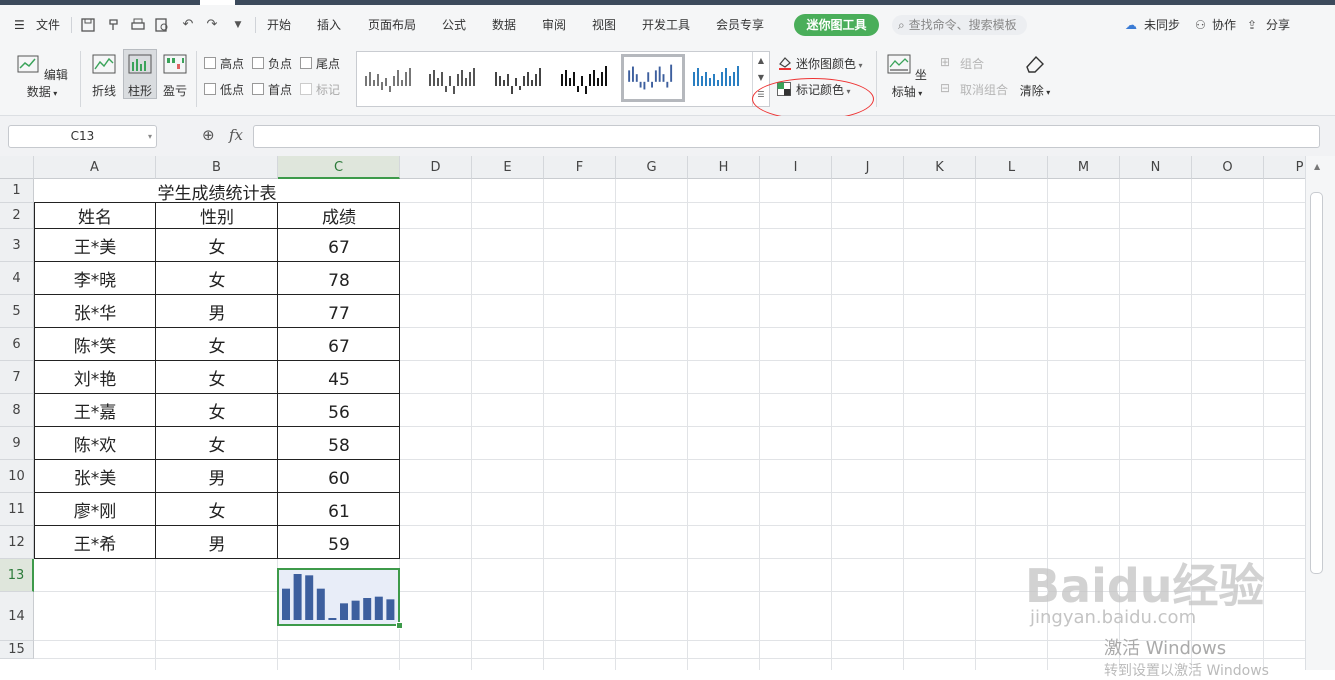 This screenshot has width=1335, height=680. What do you see at coordinates (339, 377) in the screenshot?
I see `table-cell: 45` at bounding box center [339, 377].